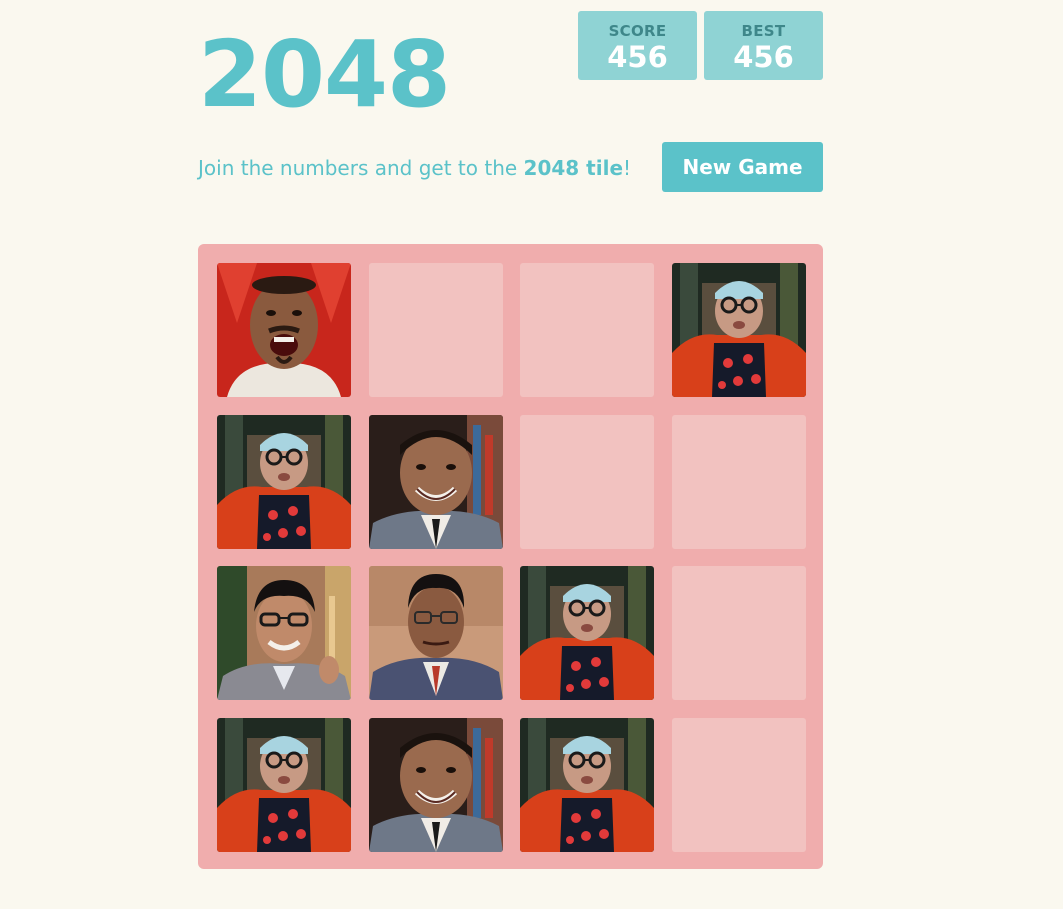 This screenshot has height=909, width=1063. What do you see at coordinates (627, 168) in the screenshot?
I see `intro-end: !` at bounding box center [627, 168].